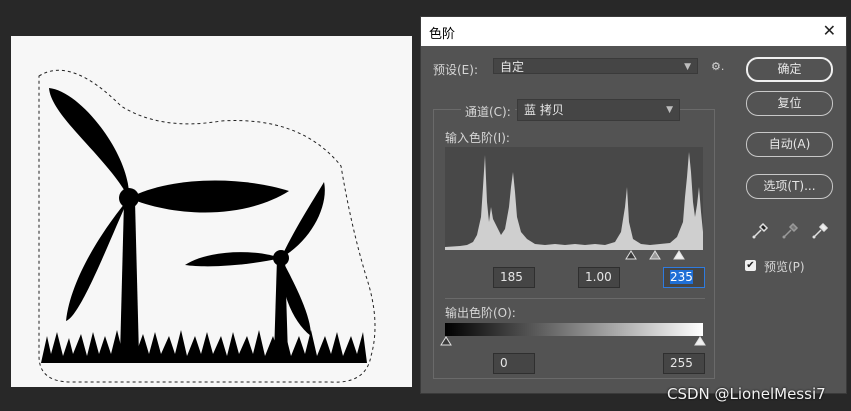  What do you see at coordinates (442, 34) in the screenshot?
I see `dialog-title: 色阶` at bounding box center [442, 34].